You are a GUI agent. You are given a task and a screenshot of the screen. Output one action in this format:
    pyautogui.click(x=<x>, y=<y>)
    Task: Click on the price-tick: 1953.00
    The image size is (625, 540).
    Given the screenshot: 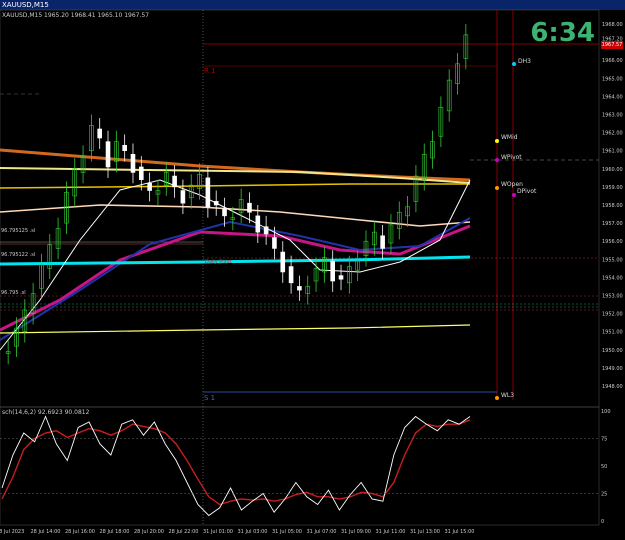 What is the action you would take?
    pyautogui.click(x=612, y=297)
    